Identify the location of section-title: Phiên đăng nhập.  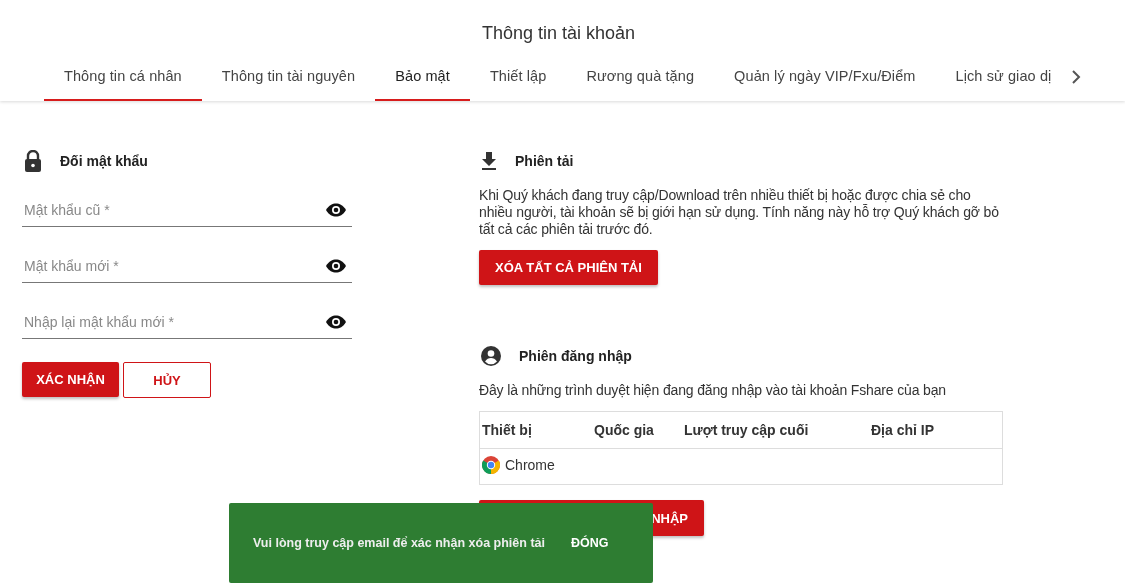
(575, 356).